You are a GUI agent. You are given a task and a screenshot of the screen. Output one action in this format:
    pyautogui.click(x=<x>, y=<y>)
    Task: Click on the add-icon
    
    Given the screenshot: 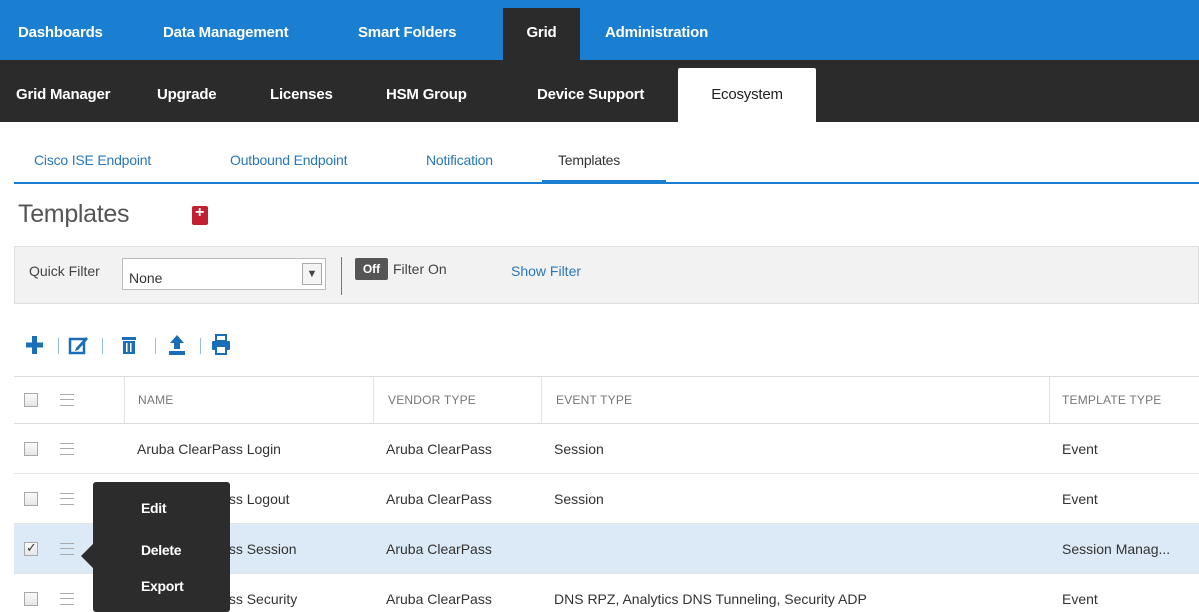 What is the action you would take?
    pyautogui.click(x=35, y=345)
    